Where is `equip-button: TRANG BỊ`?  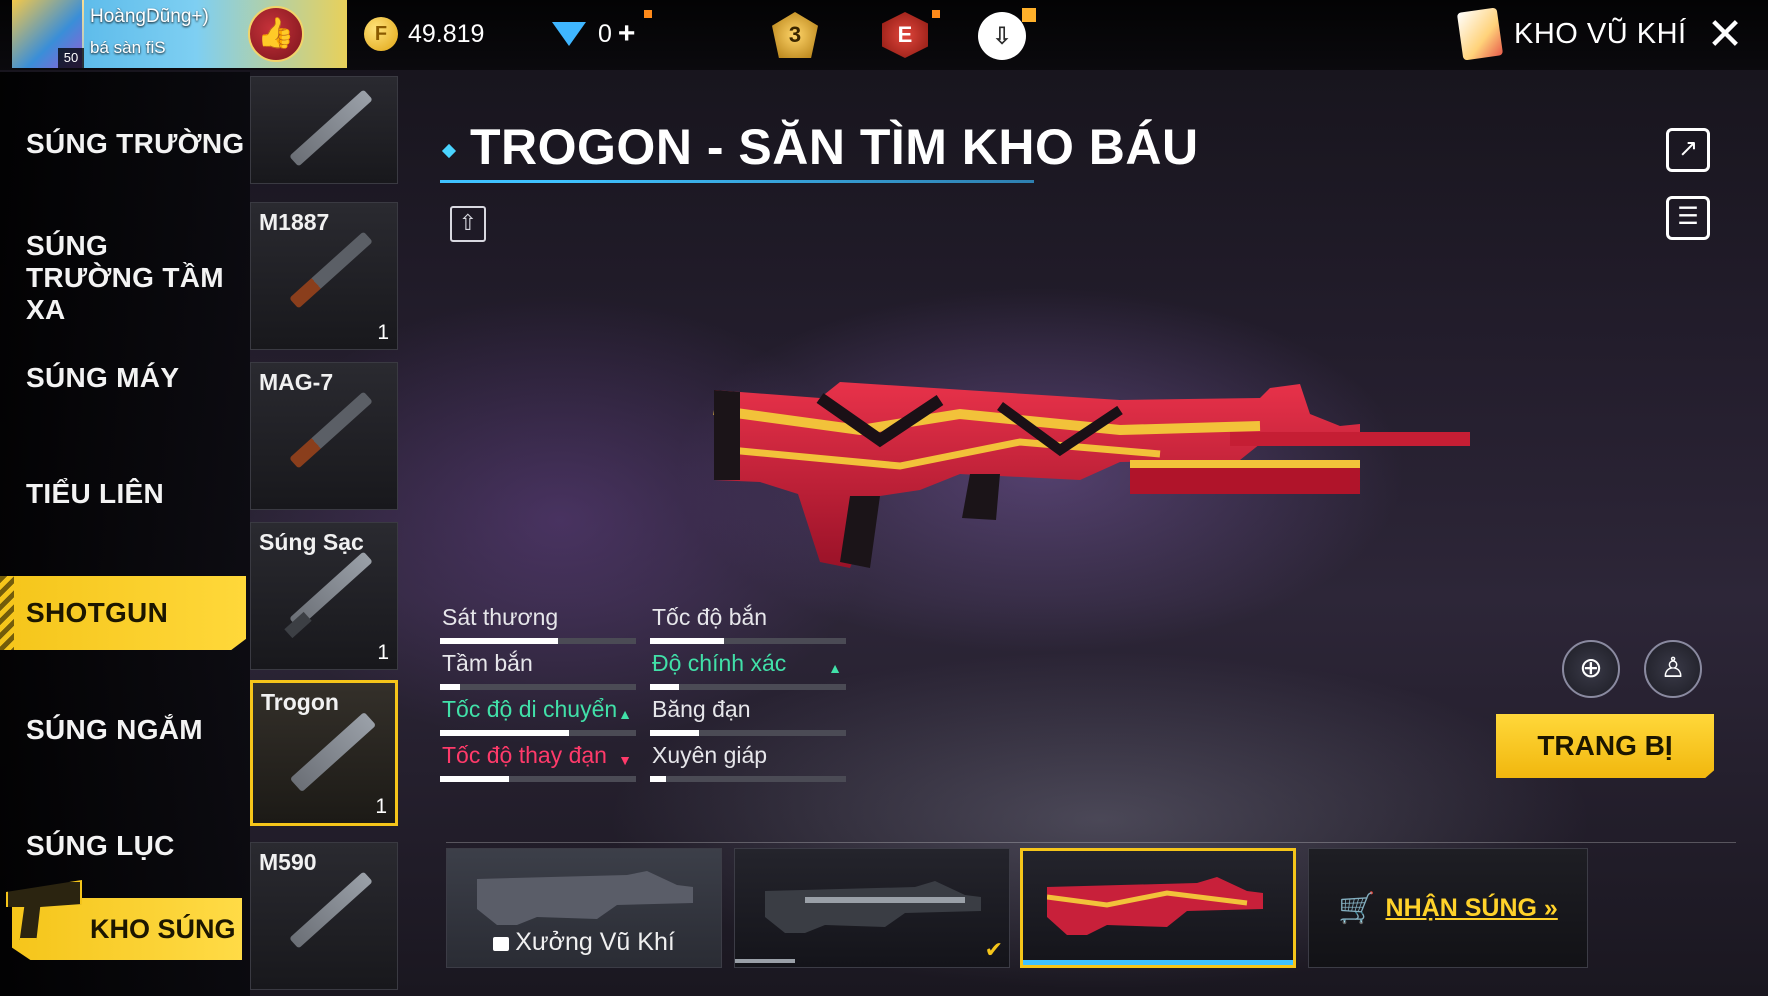
equip-button: TRANG BỊ is located at coordinates (1605, 746).